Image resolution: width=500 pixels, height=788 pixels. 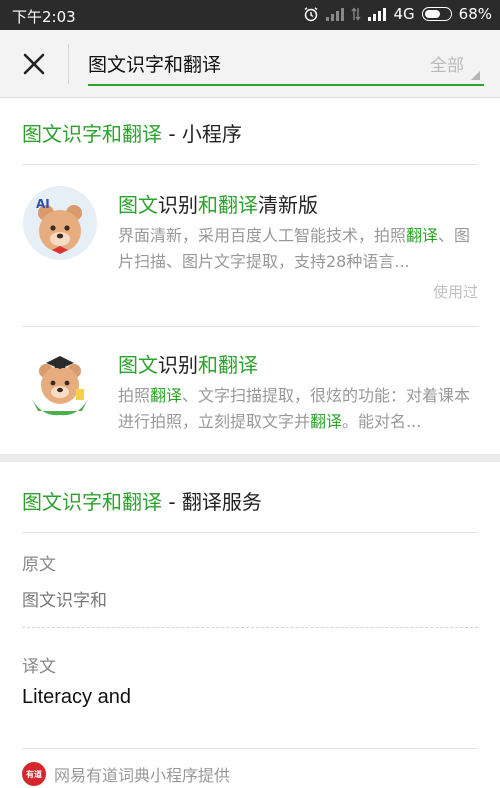 What do you see at coordinates (60, 383) in the screenshot?
I see `bear-graduate-avatar-icon` at bounding box center [60, 383].